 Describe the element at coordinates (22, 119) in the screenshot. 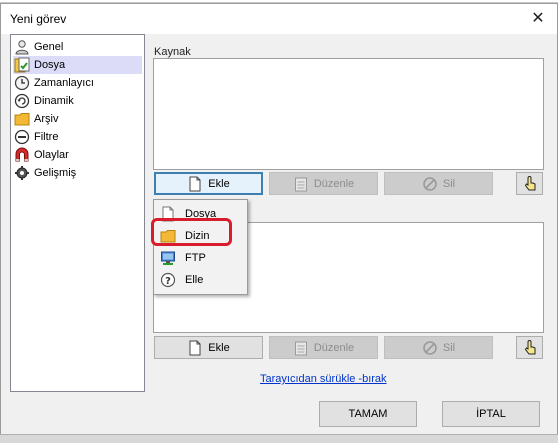

I see `folder-icon` at that location.